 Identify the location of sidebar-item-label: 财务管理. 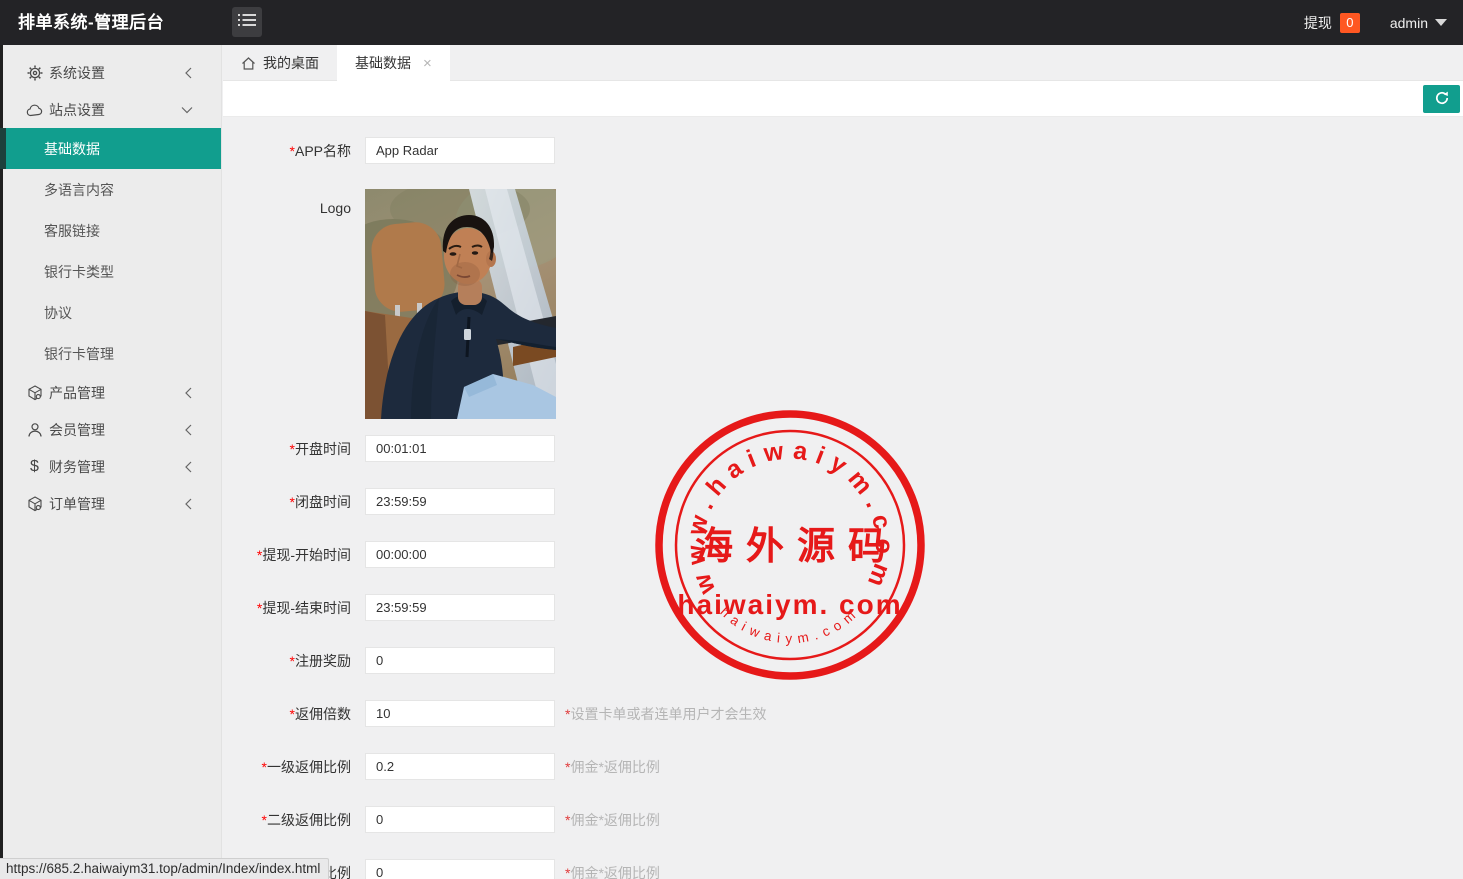
(77, 466).